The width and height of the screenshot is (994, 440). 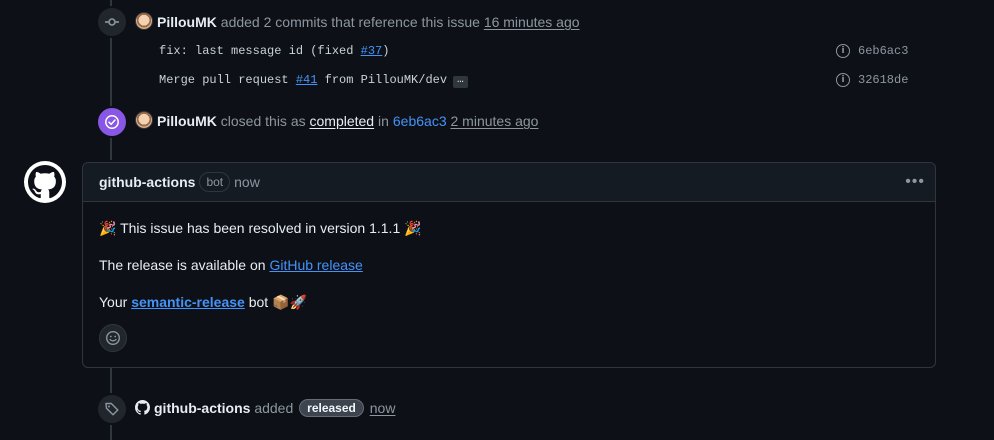 I want to click on commit-event-badge, so click(x=112, y=22).